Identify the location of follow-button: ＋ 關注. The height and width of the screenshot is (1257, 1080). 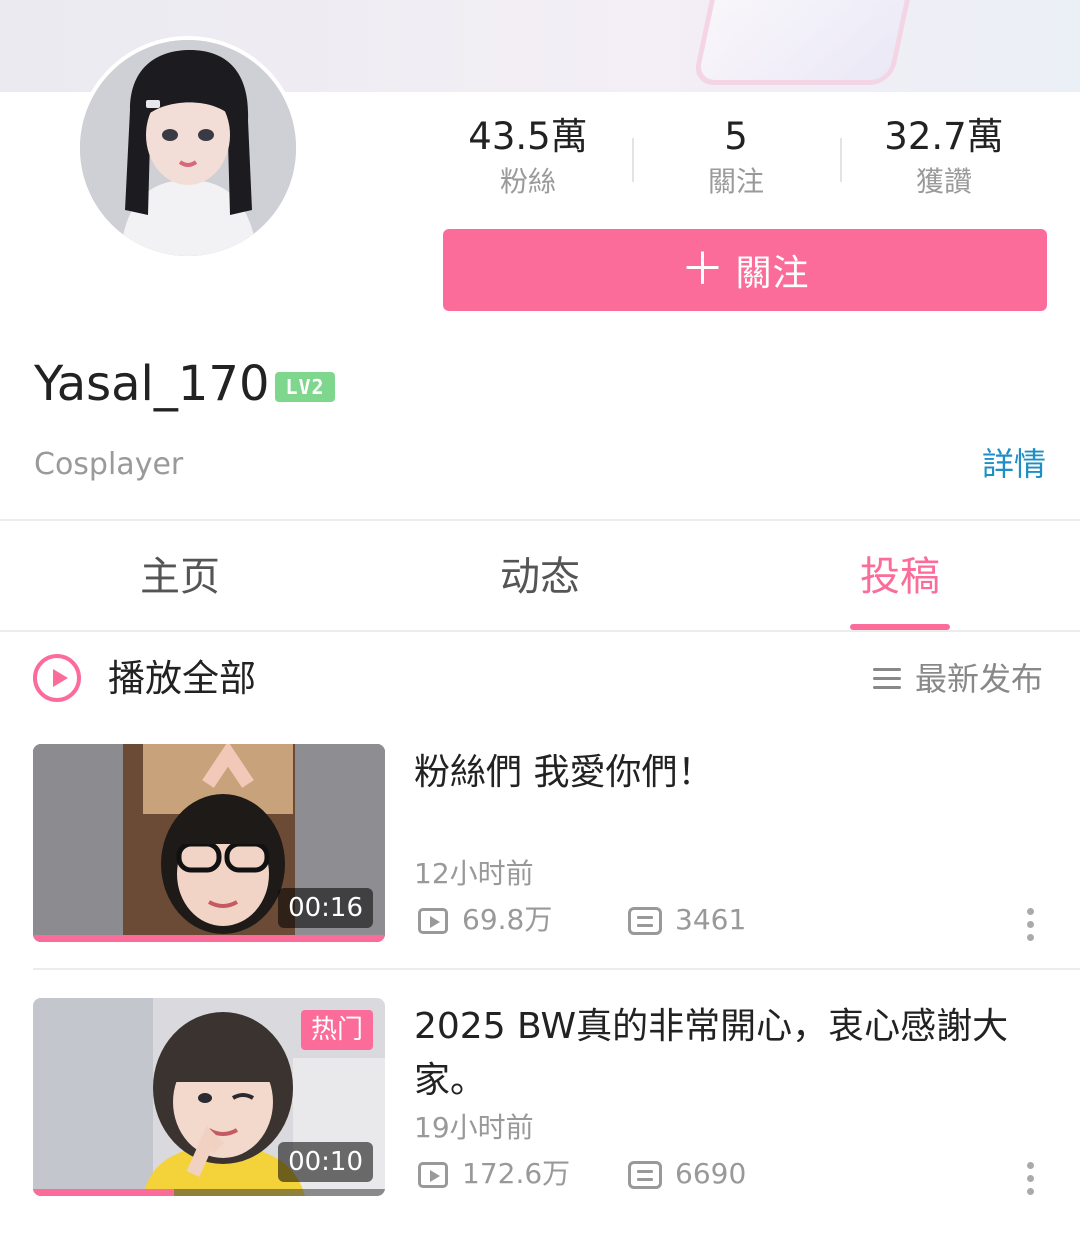
(745, 270).